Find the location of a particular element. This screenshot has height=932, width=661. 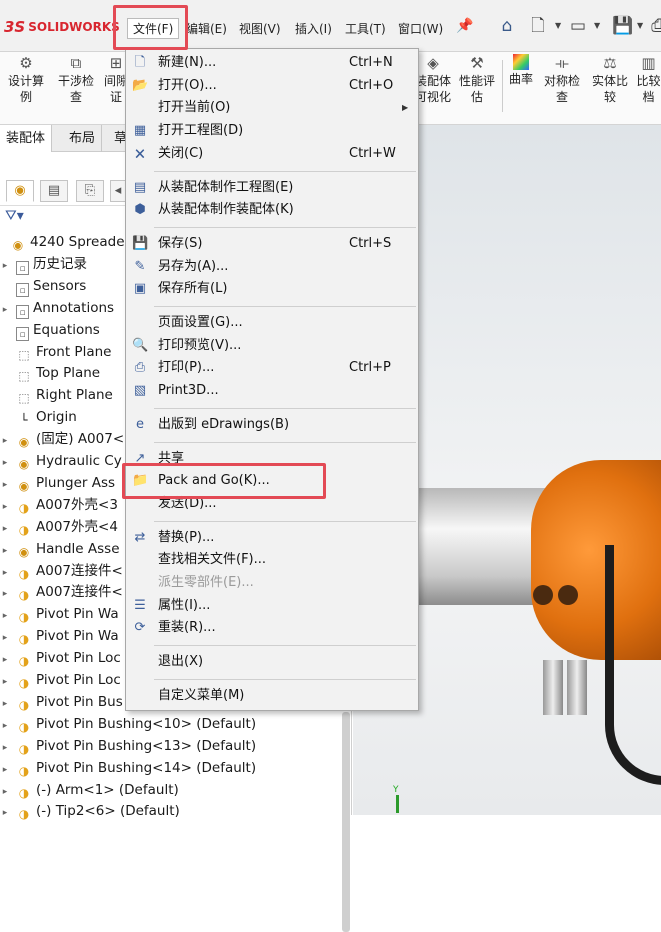

file-menu-item-32: 自定义菜单(M) is located at coordinates (272, 696).